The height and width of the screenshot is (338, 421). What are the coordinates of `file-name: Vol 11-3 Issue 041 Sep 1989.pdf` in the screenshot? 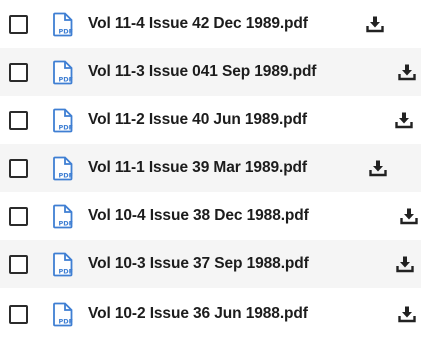 It's located at (202, 72).